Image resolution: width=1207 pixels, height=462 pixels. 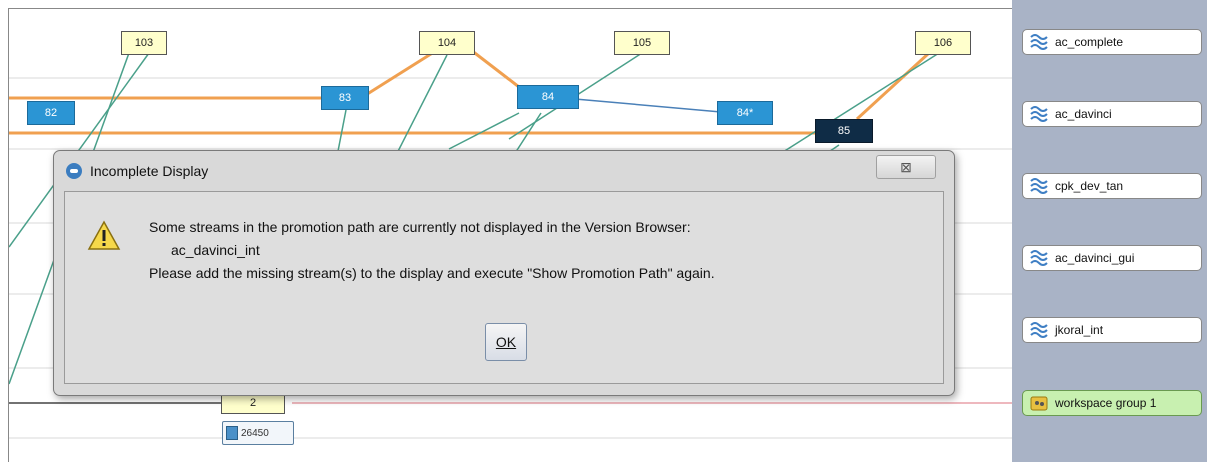 I want to click on missing-stream-name: ac_davinci_int, so click(x=215, y=250).